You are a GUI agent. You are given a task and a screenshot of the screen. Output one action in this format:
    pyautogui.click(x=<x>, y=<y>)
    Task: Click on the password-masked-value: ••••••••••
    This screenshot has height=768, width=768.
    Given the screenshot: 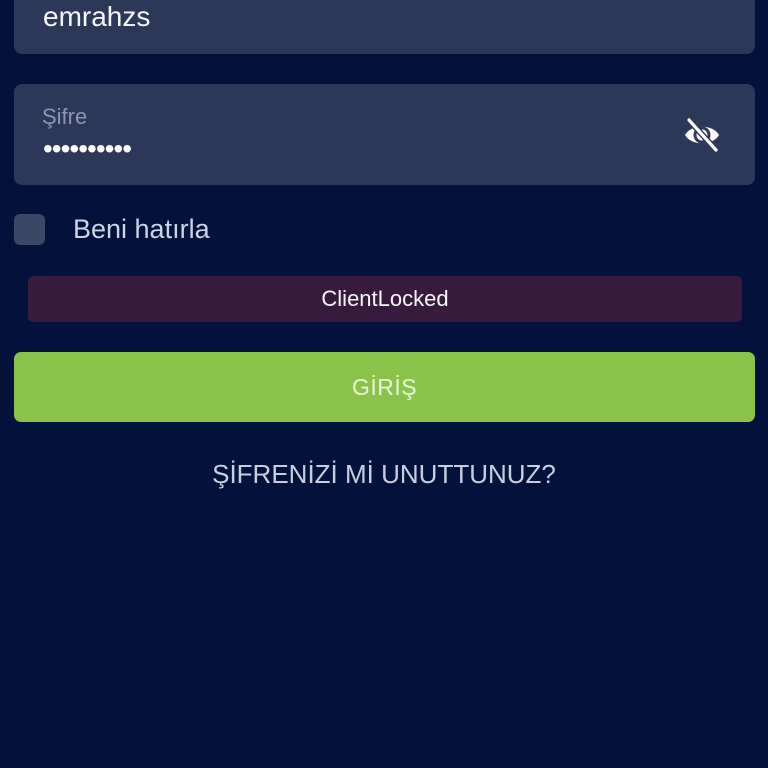 What is the action you would take?
    pyautogui.click(x=87, y=148)
    